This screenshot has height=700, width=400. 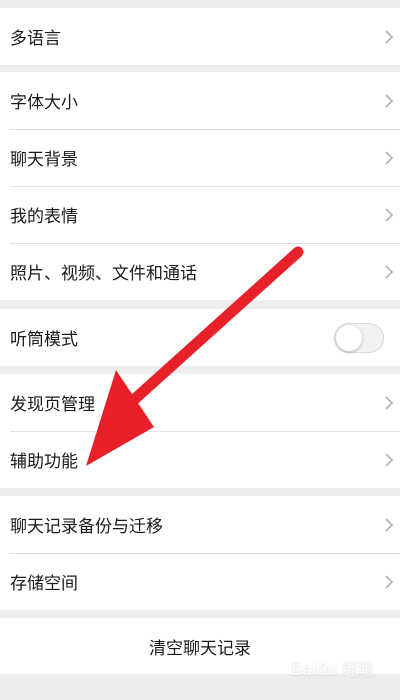 I want to click on settings-item-label: 我的表情, so click(x=44, y=217).